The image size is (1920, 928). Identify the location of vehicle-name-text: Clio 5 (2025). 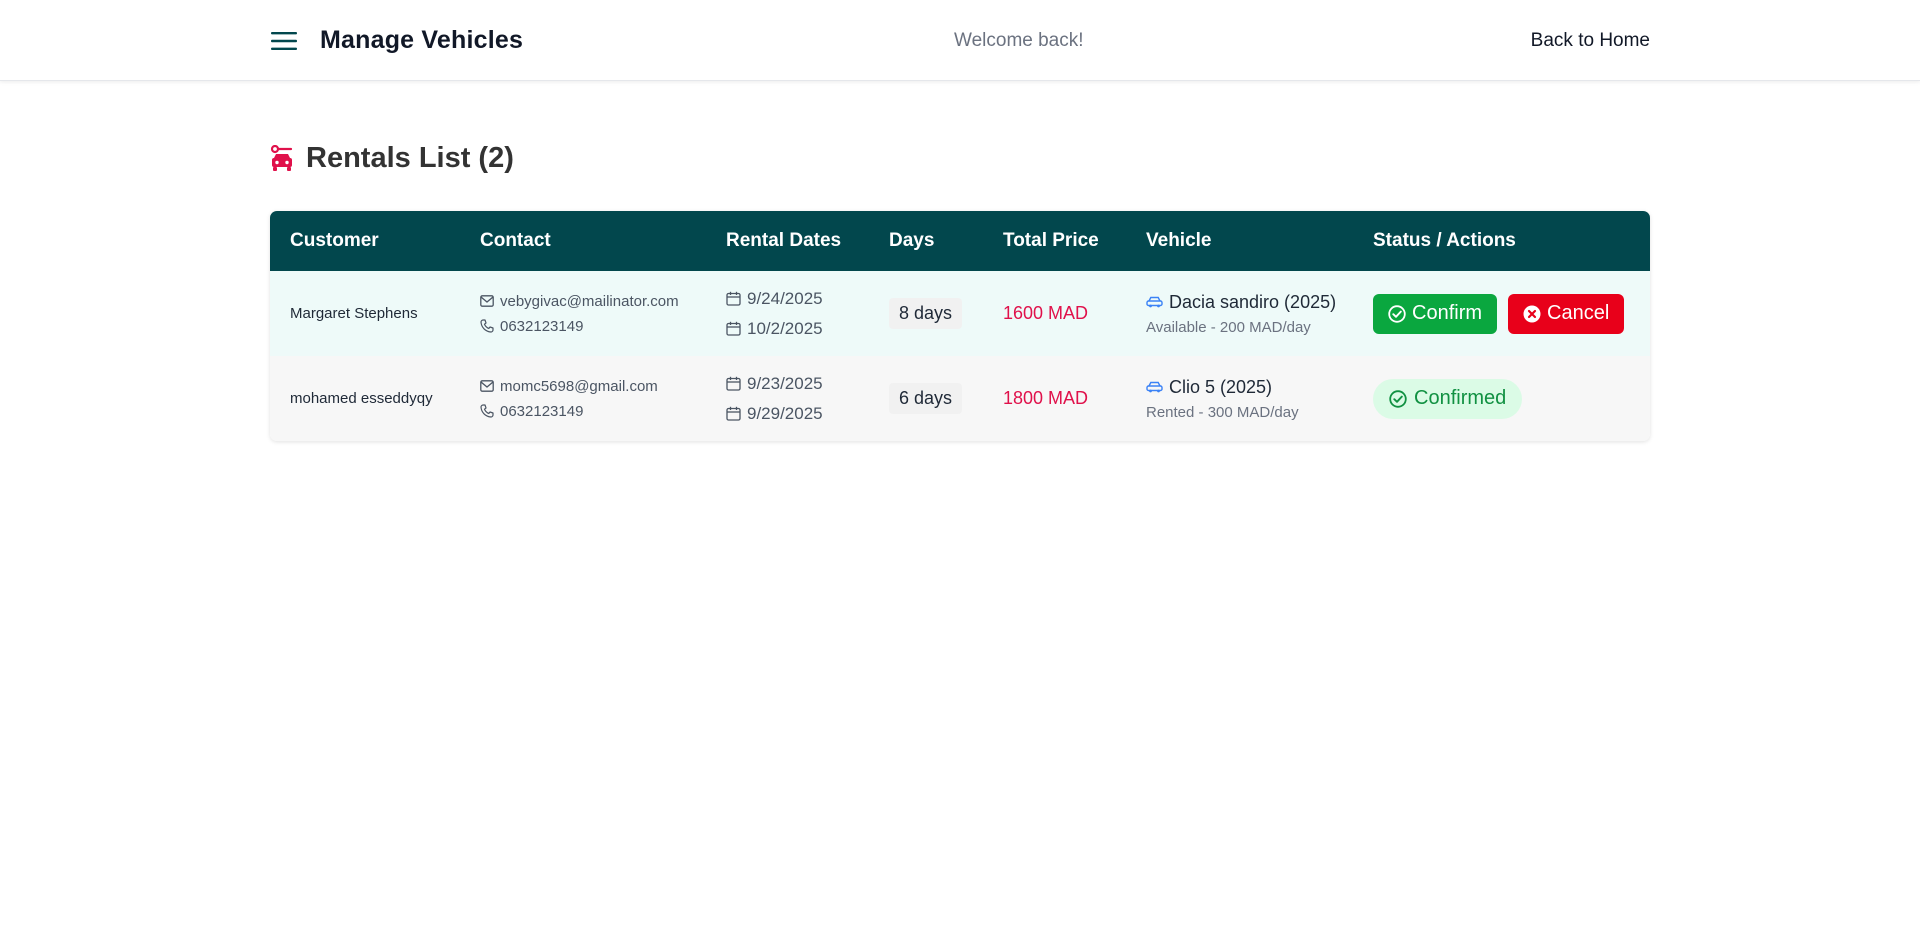
(1221, 386).